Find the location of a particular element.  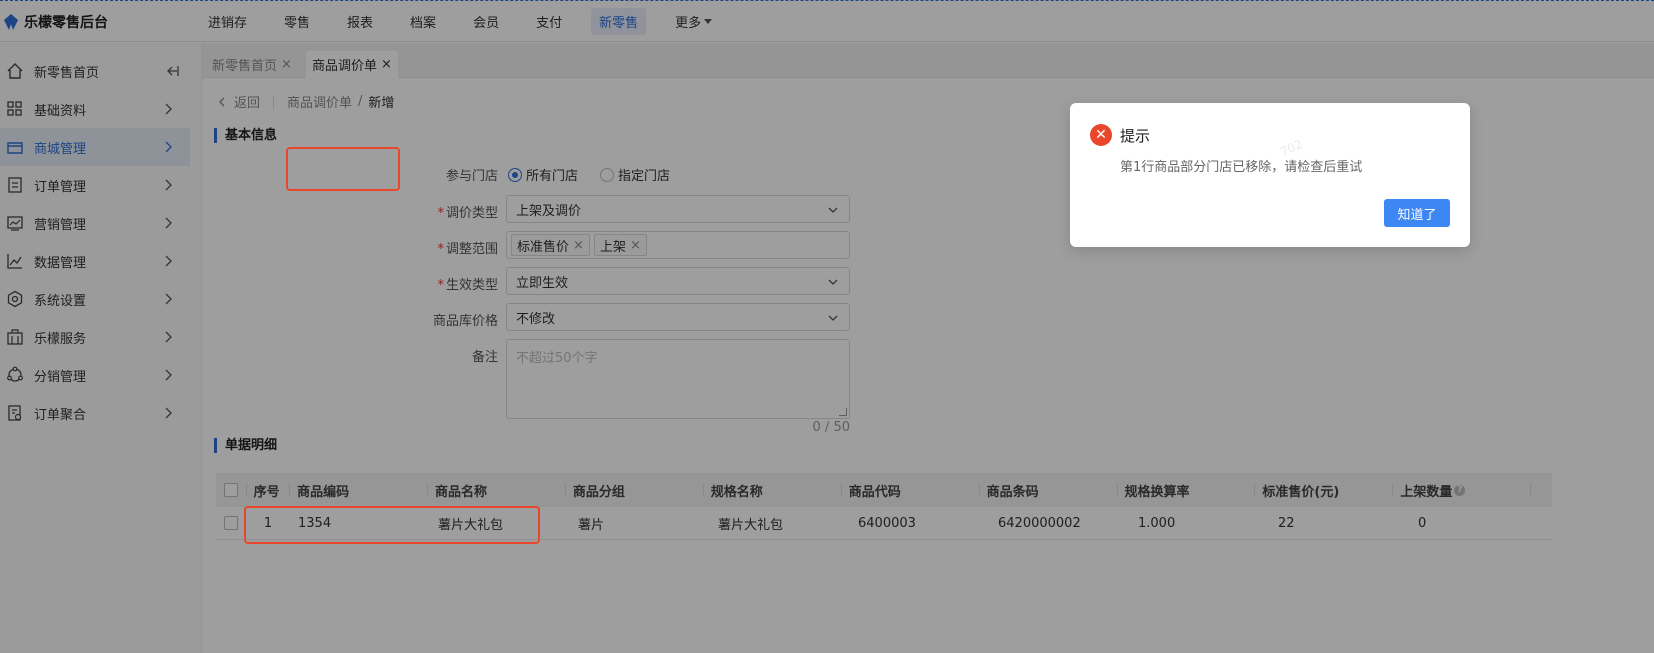

alert-dialog: 702 ✕ 提示 第1行商品部分门店已移除，请检查后重试 知道了 is located at coordinates (1270, 175).